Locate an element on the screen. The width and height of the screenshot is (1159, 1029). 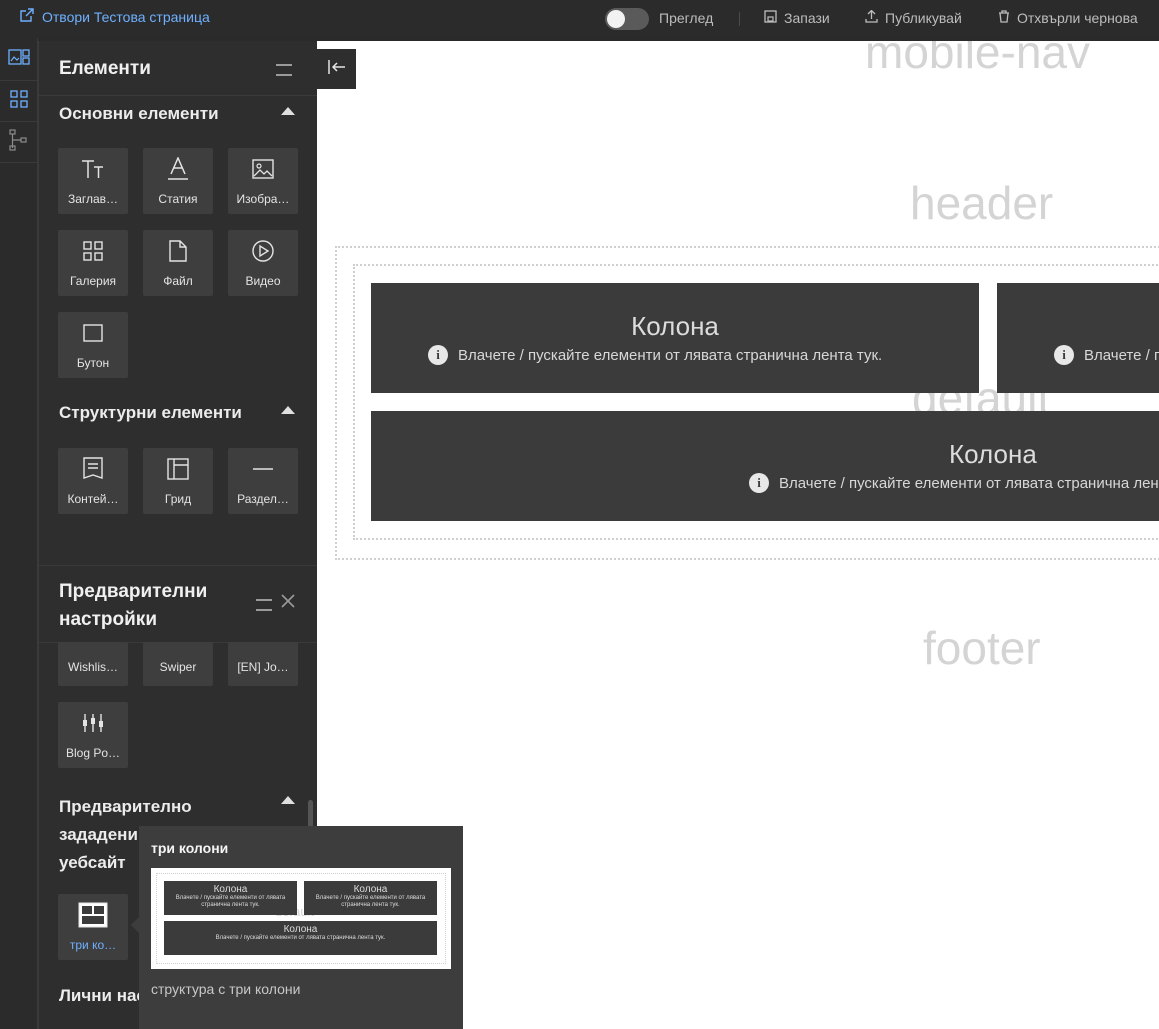
tile-gallery: Галерия is located at coordinates (93, 263).